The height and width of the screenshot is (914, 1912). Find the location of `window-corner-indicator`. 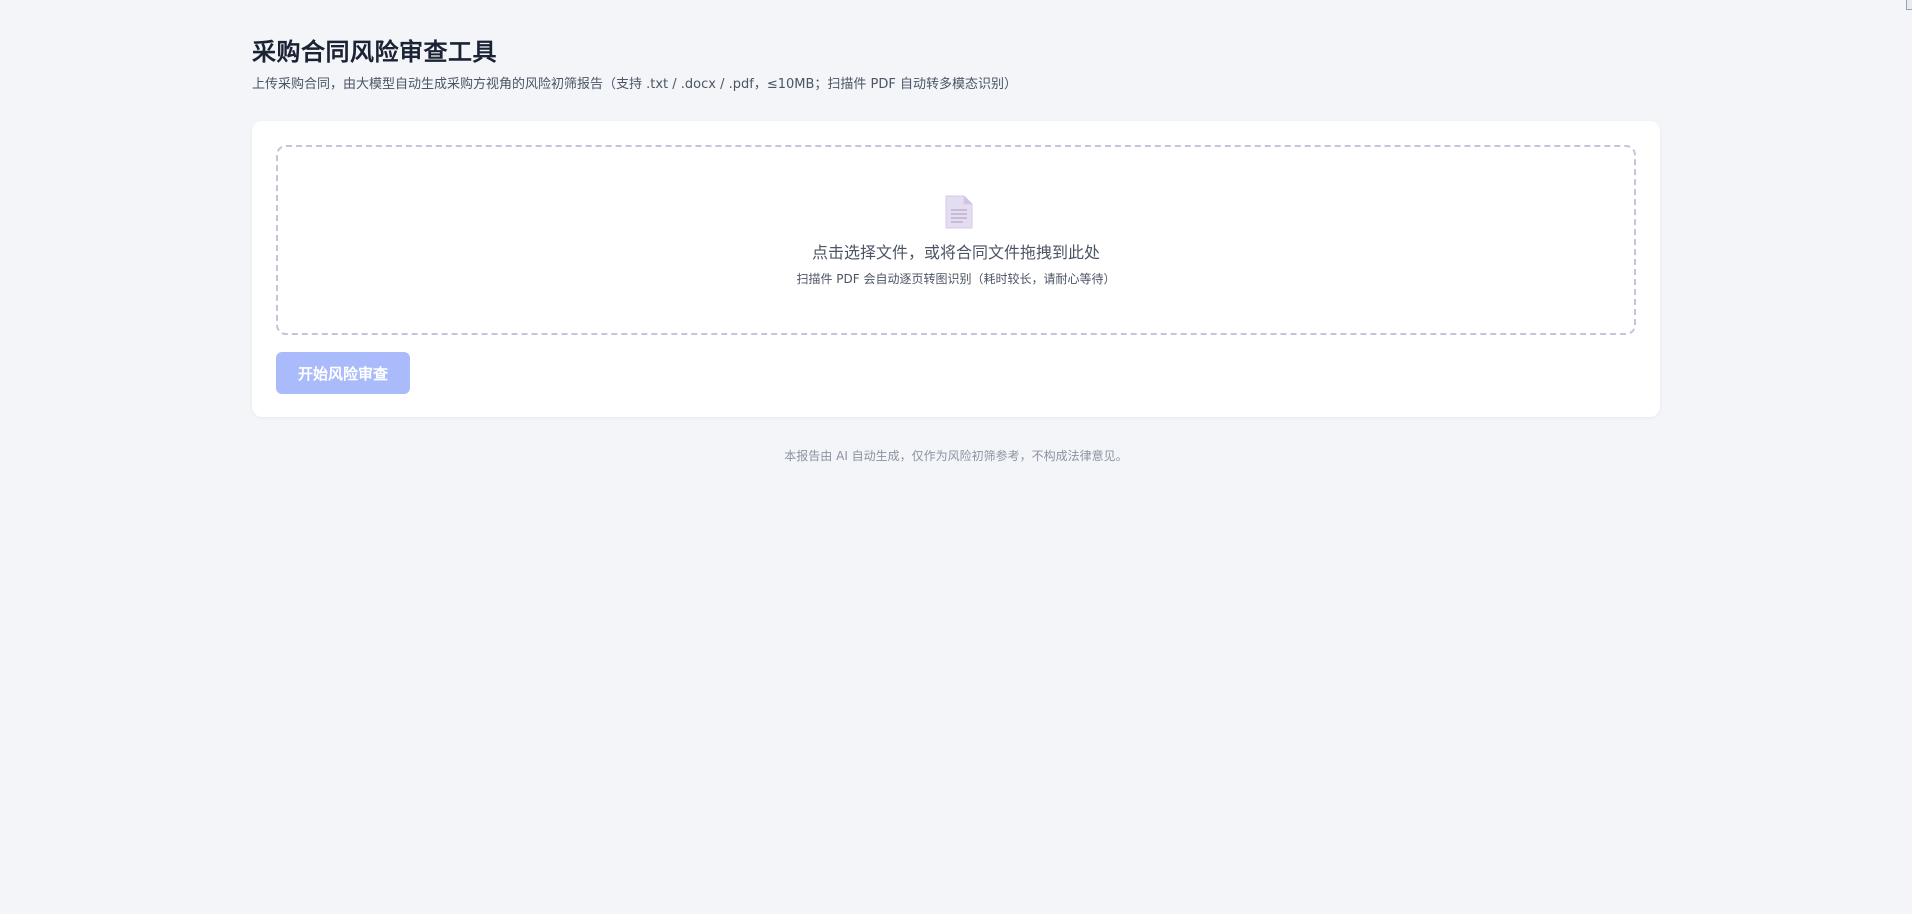

window-corner-indicator is located at coordinates (1909, 5).